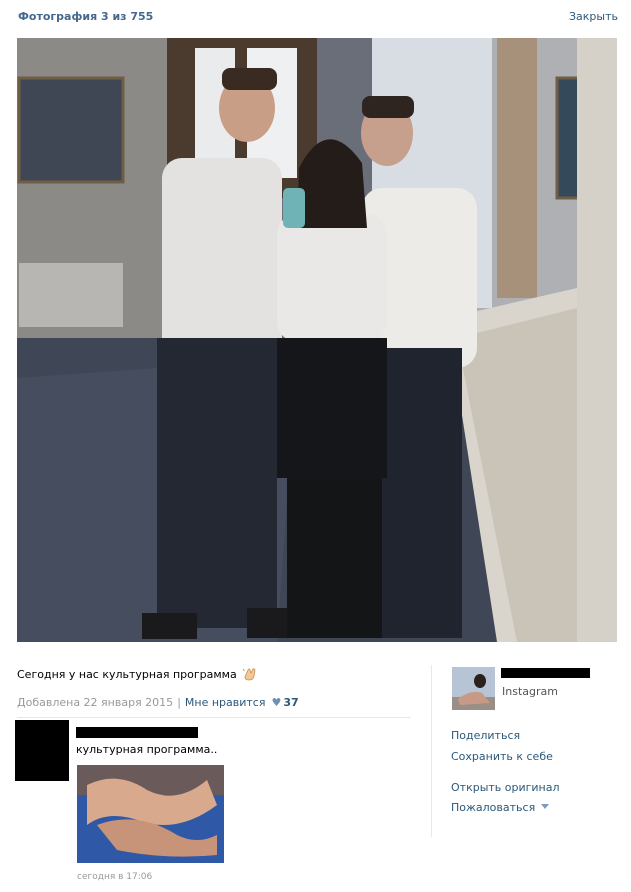 Image resolution: width=631 pixels, height=892 pixels. I want to click on report-label: Пожаловаться, so click(493, 807).